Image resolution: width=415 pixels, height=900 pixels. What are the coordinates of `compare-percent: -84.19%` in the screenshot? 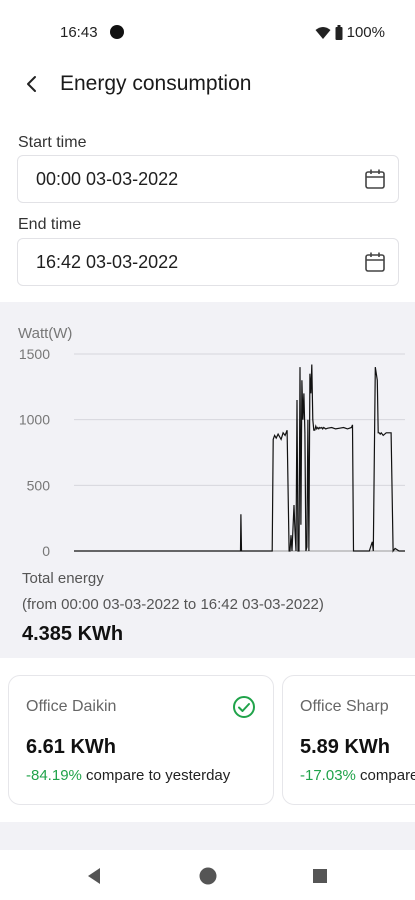 It's located at (54, 775).